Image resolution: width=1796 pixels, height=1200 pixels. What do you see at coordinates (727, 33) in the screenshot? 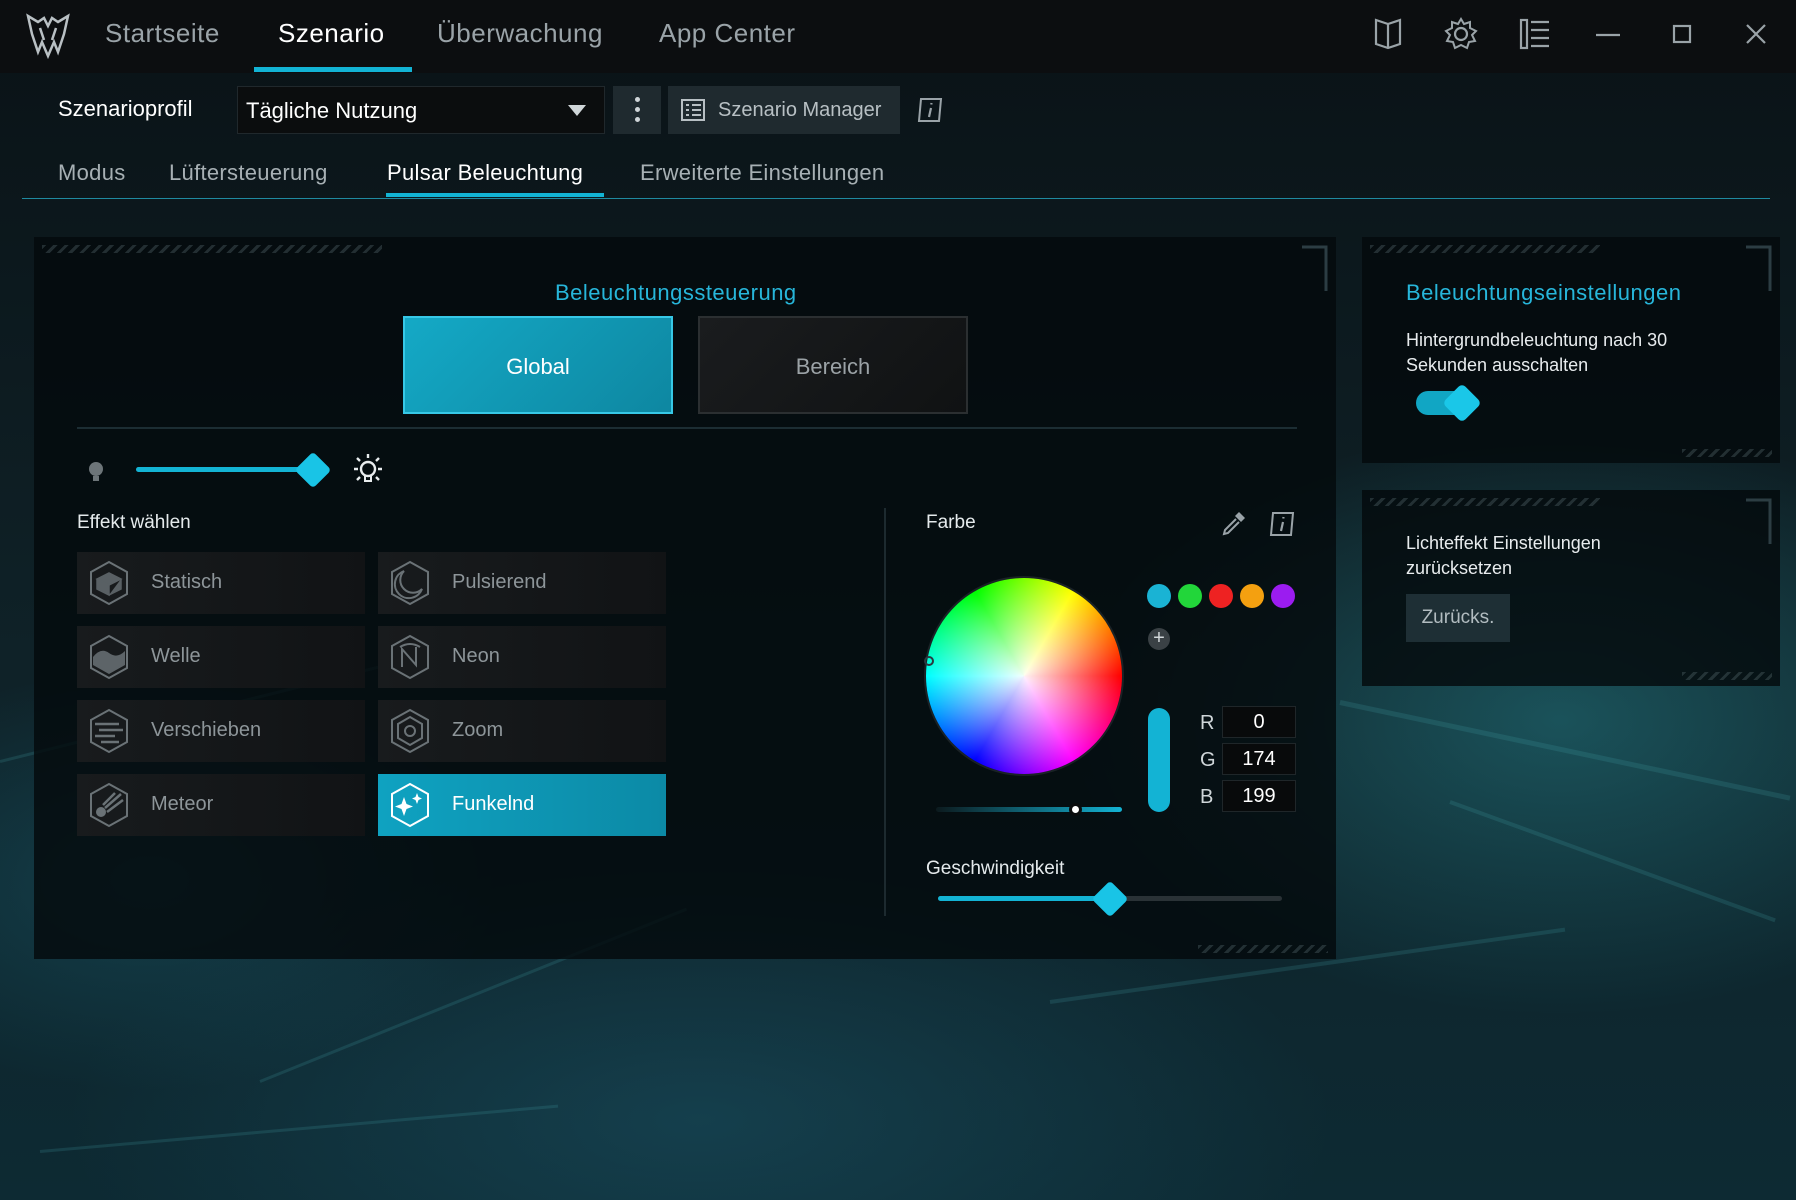
I see `nav-tab-app-center: App Center` at bounding box center [727, 33].